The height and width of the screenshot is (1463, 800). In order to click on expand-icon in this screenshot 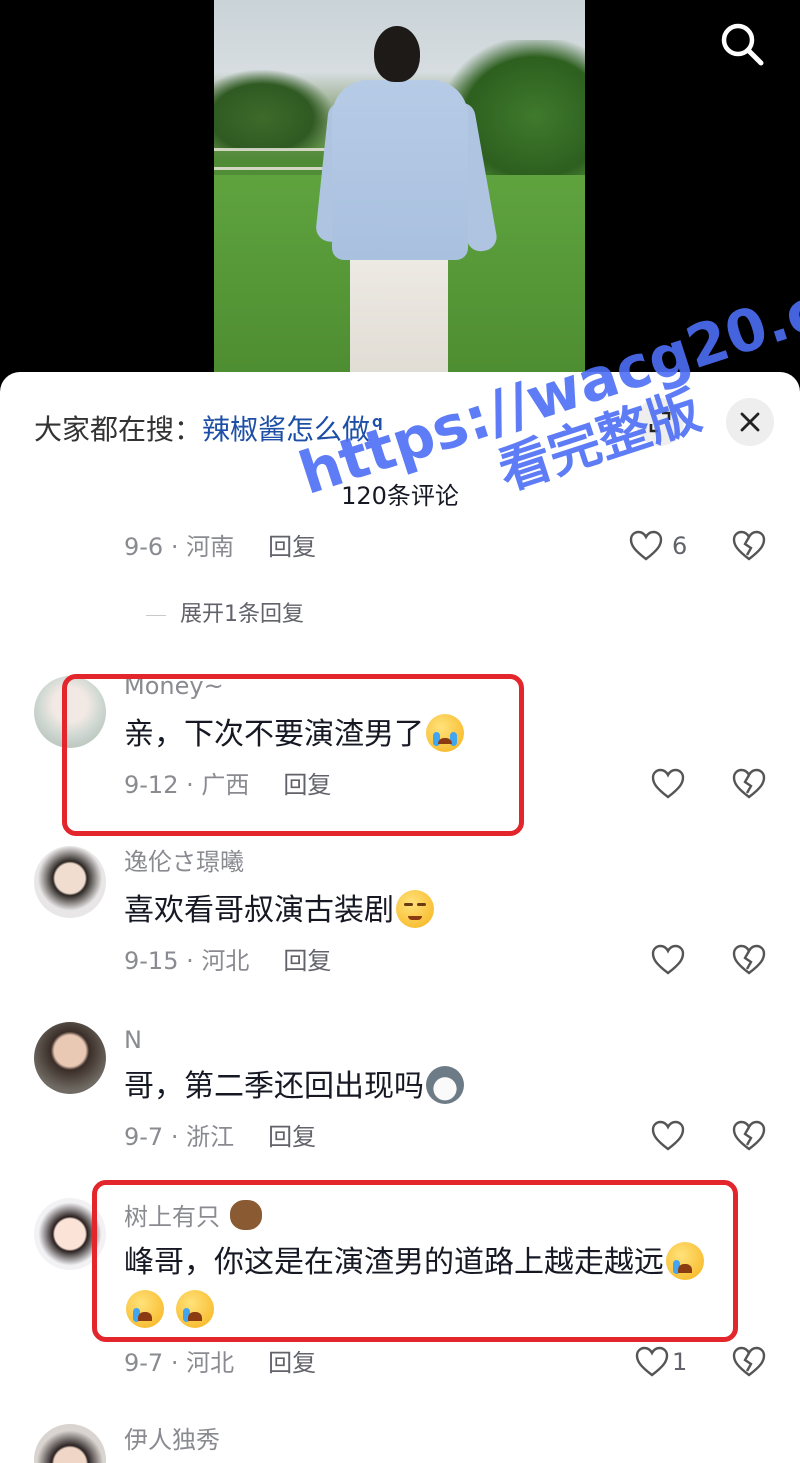, I will do `click(660, 422)`.